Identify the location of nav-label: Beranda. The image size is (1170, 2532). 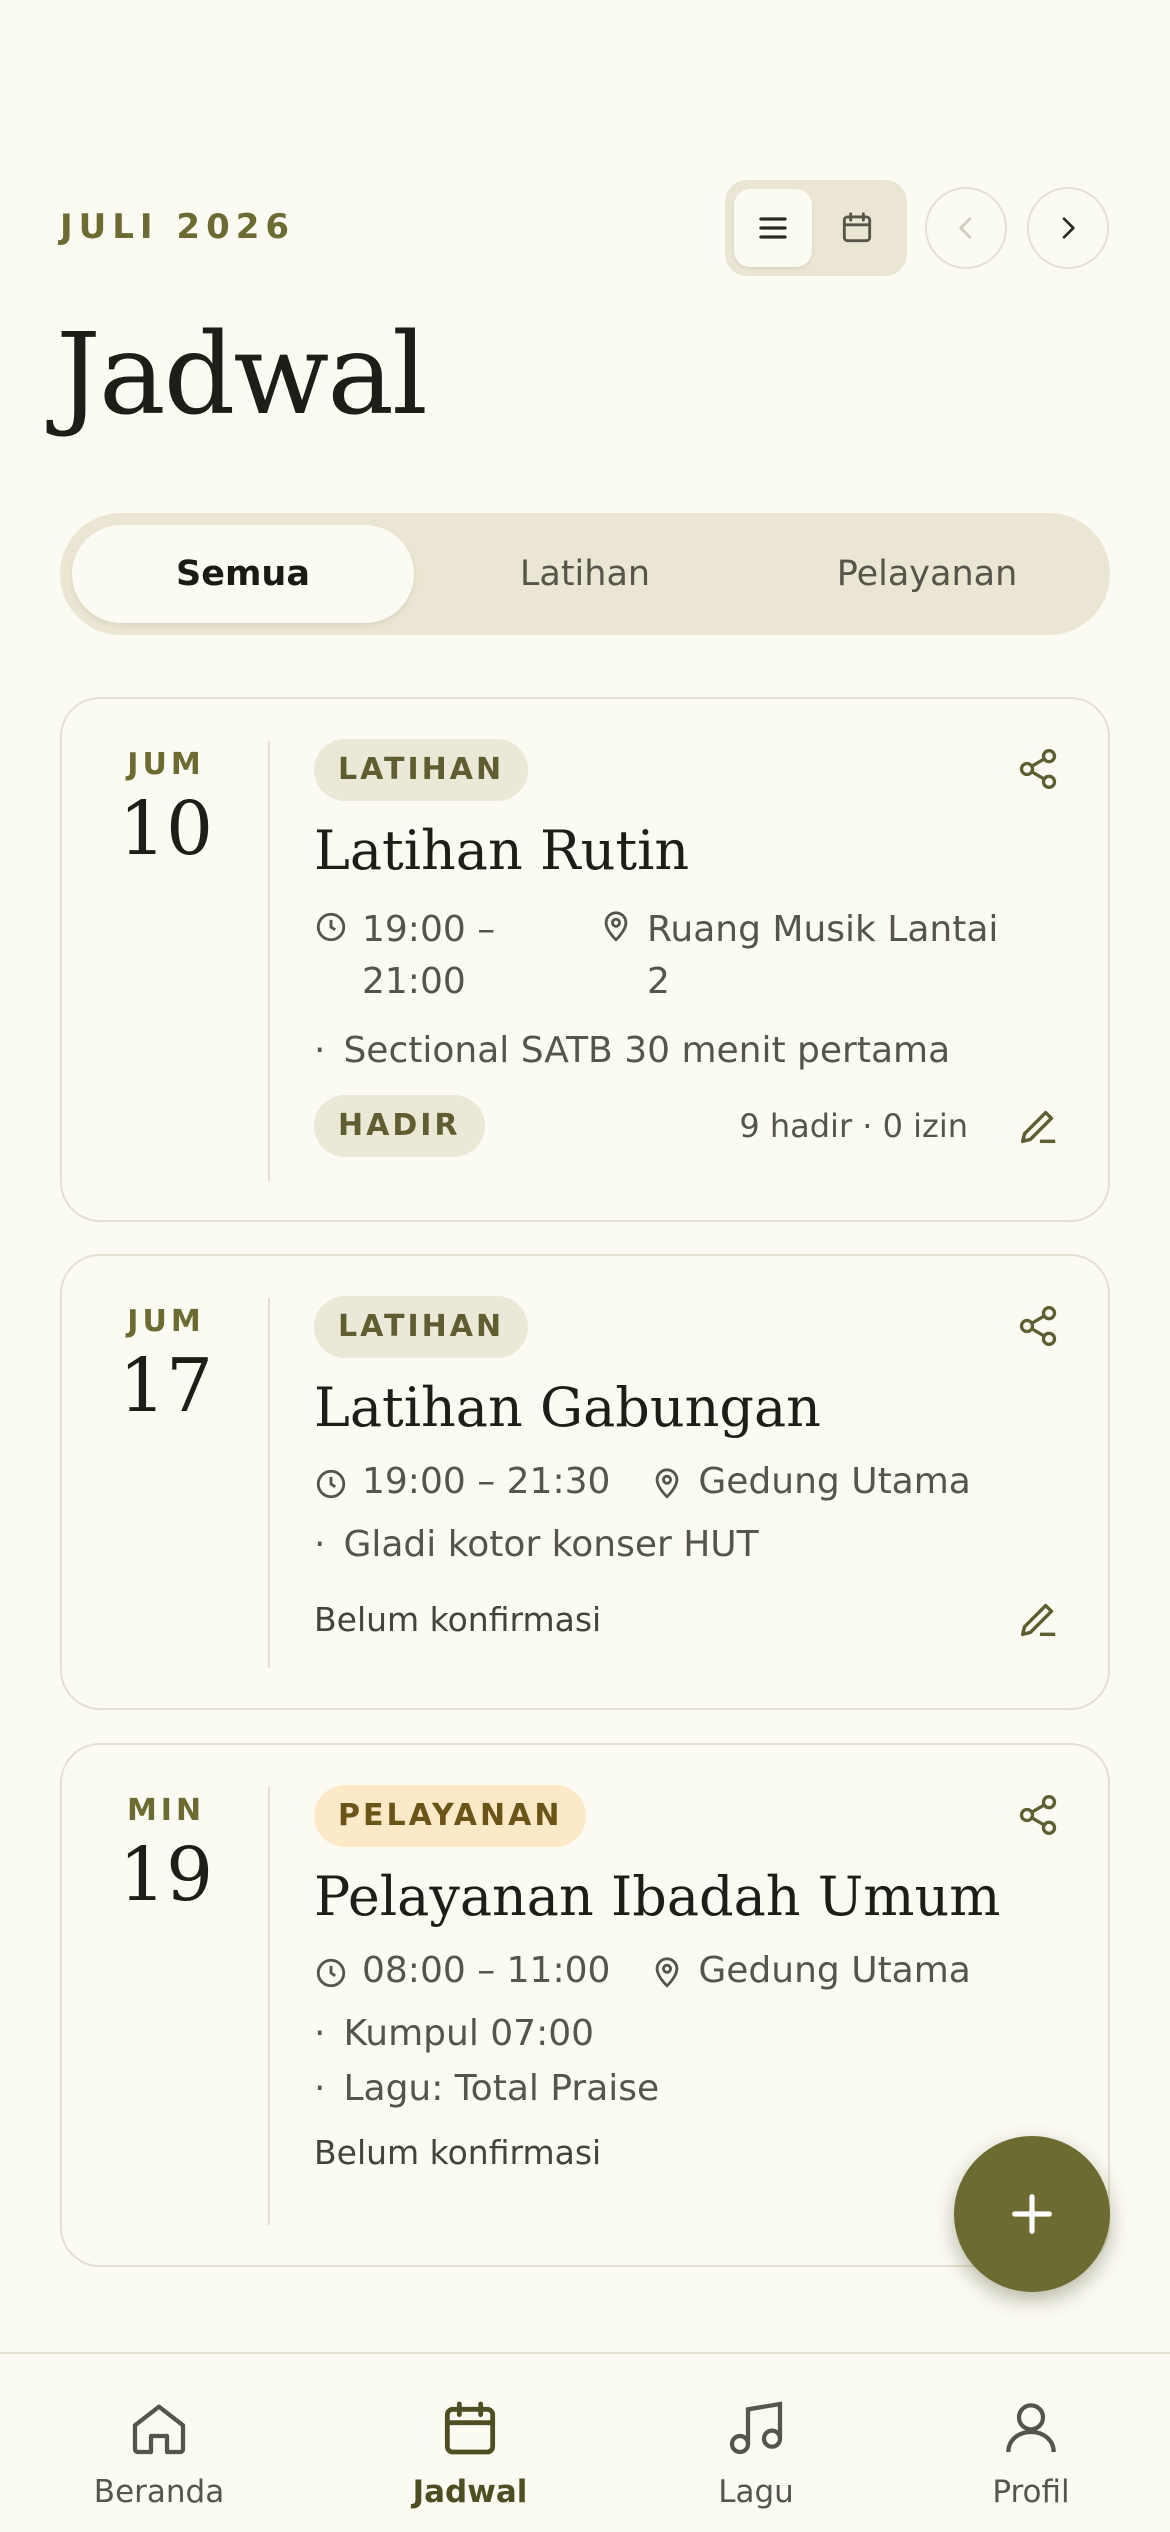
(159, 2492).